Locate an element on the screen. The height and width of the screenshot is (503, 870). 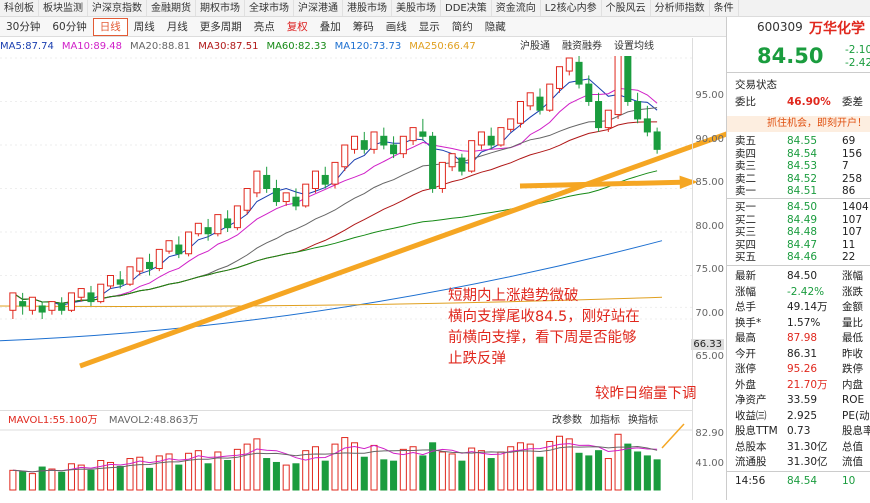
top-nav-item: 科创板 is located at coordinates (19, 8).